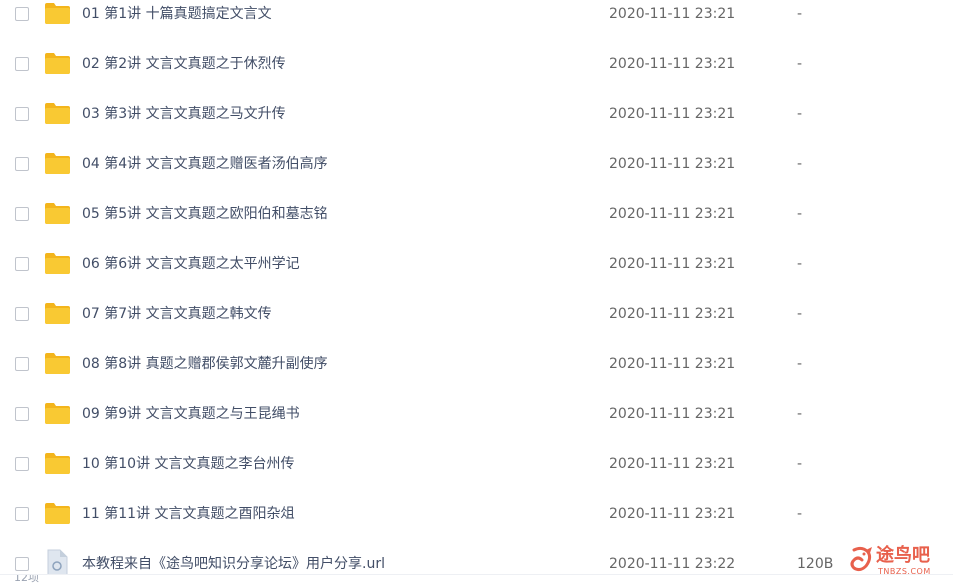 The image size is (953, 583). What do you see at coordinates (476, 20) in the screenshot?
I see `file-row: 01 第1讲 十篇真题搞定文言文 2020-11-11 23:21 -` at bounding box center [476, 20].